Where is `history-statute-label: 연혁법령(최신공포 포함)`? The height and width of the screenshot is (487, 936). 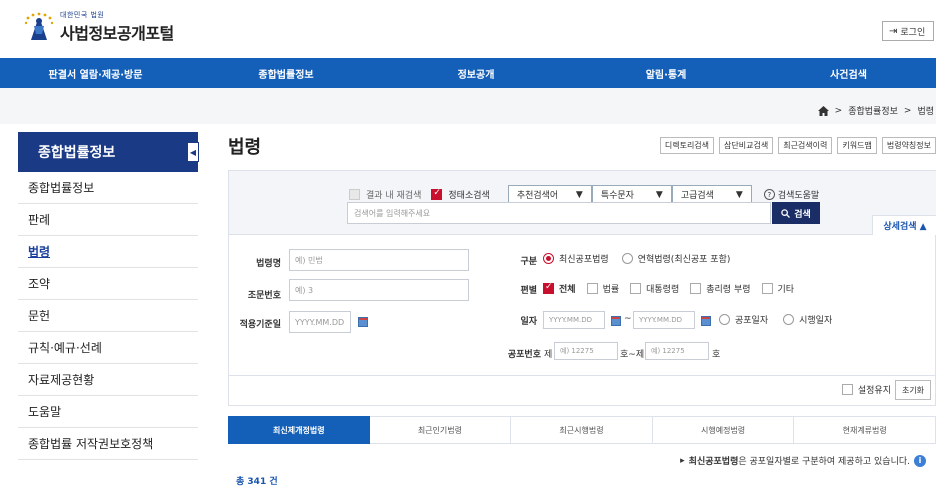
history-statute-label: 연혁법령(최신공포 포함) is located at coordinates (684, 260).